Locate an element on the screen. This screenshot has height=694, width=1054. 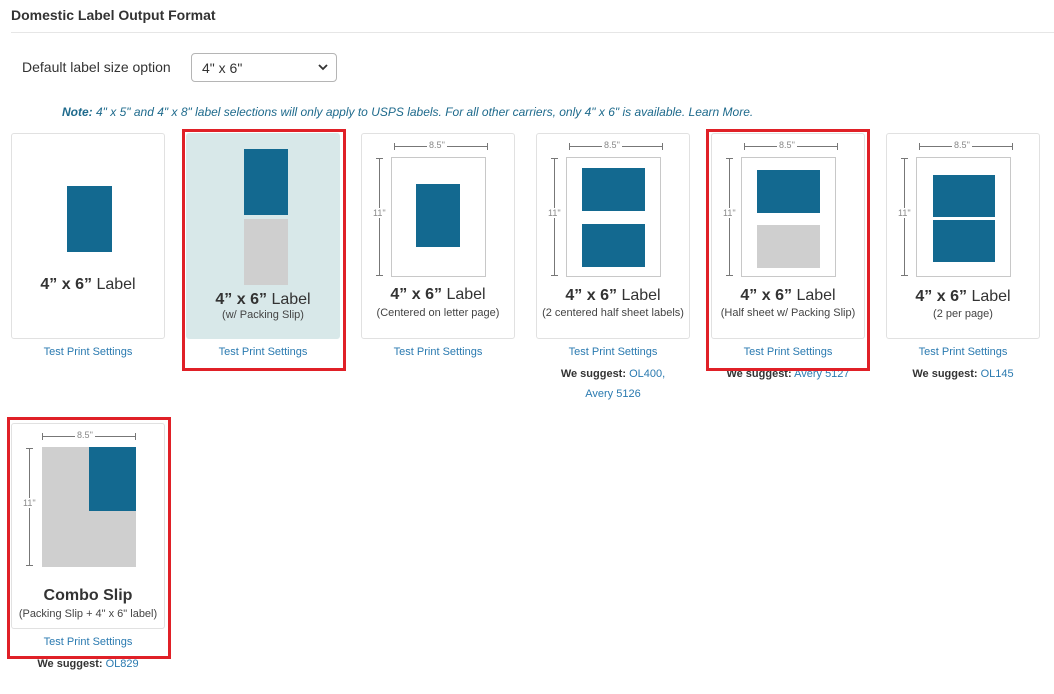
label-option-two-per-page: 8.5'' 11'' 4” x 6” Label (2 per page) is located at coordinates (963, 236).